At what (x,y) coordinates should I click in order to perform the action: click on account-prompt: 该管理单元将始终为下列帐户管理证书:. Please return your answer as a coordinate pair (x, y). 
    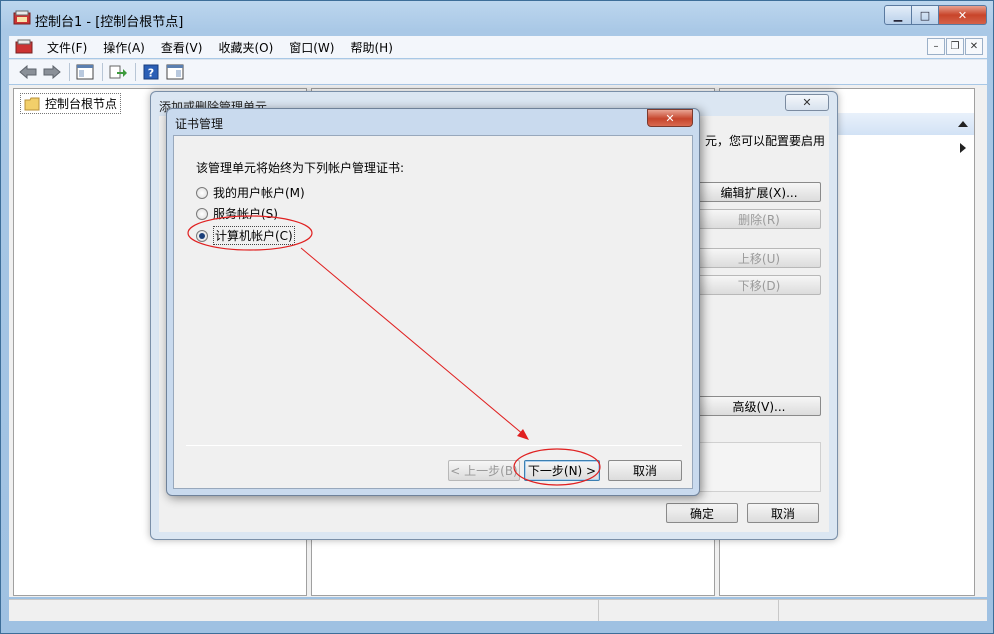
    Looking at the image, I should click on (300, 168).